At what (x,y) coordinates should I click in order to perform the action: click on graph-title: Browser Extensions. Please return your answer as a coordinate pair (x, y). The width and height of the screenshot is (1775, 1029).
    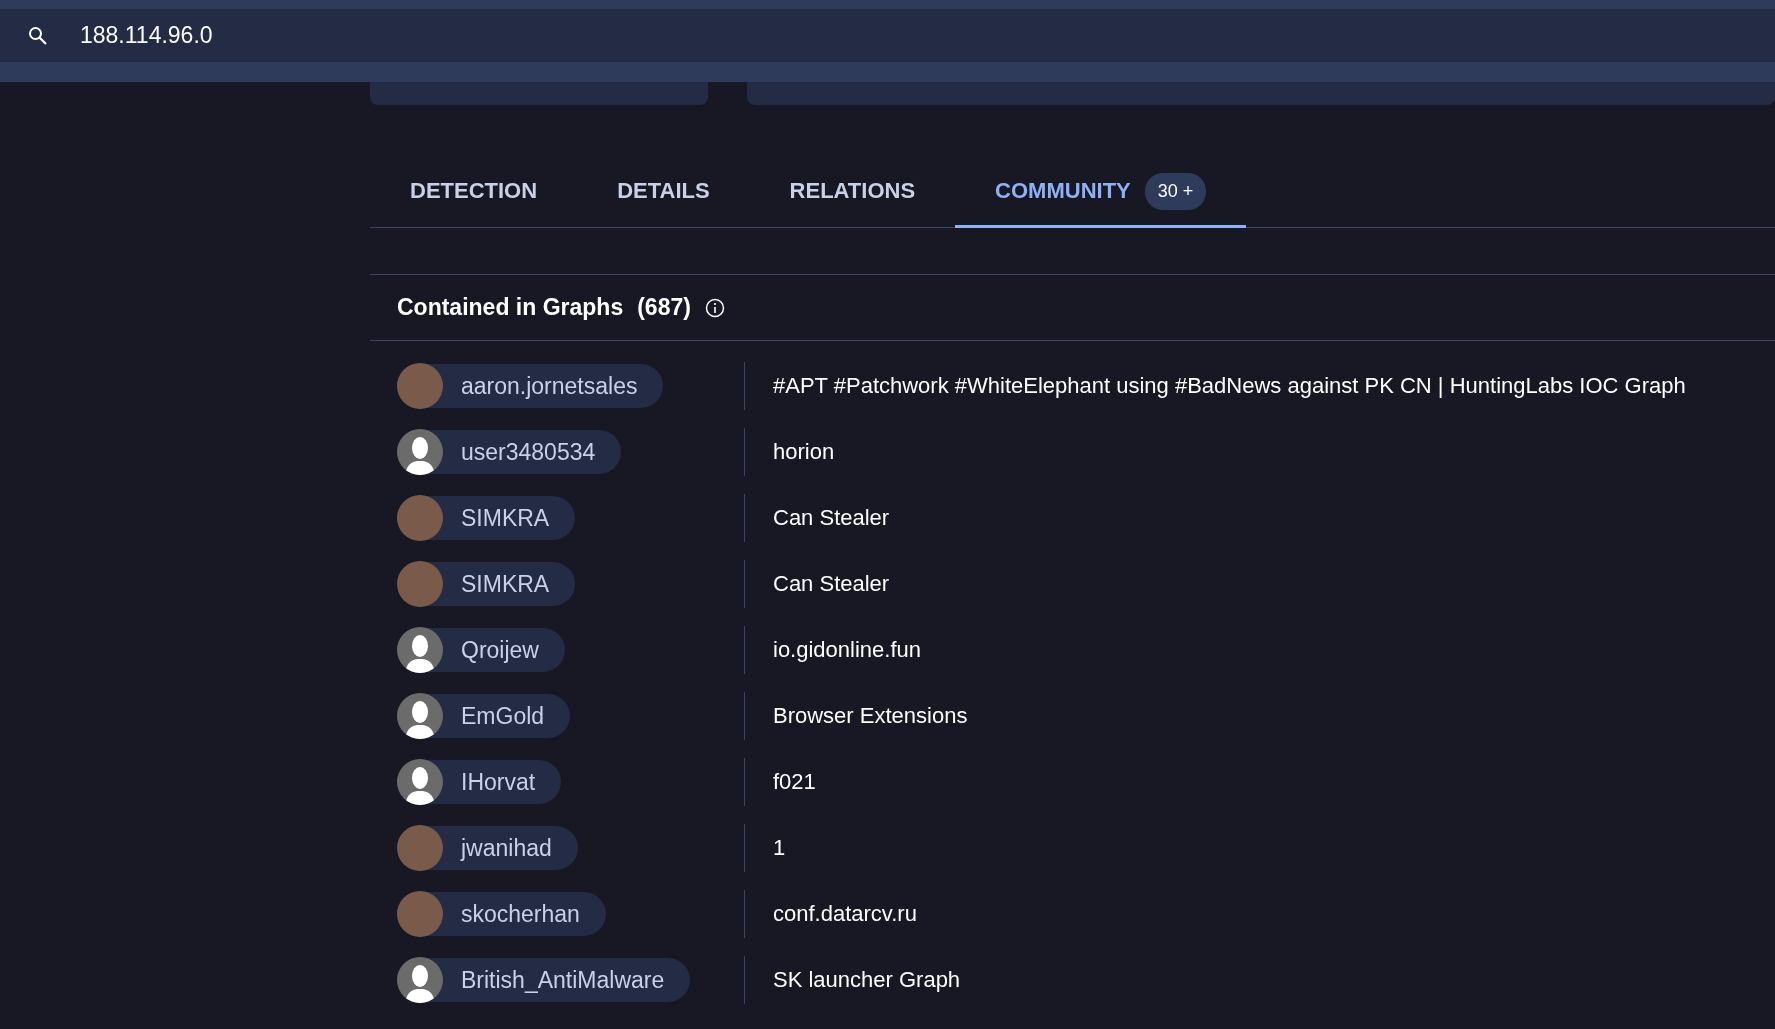
    Looking at the image, I should click on (870, 716).